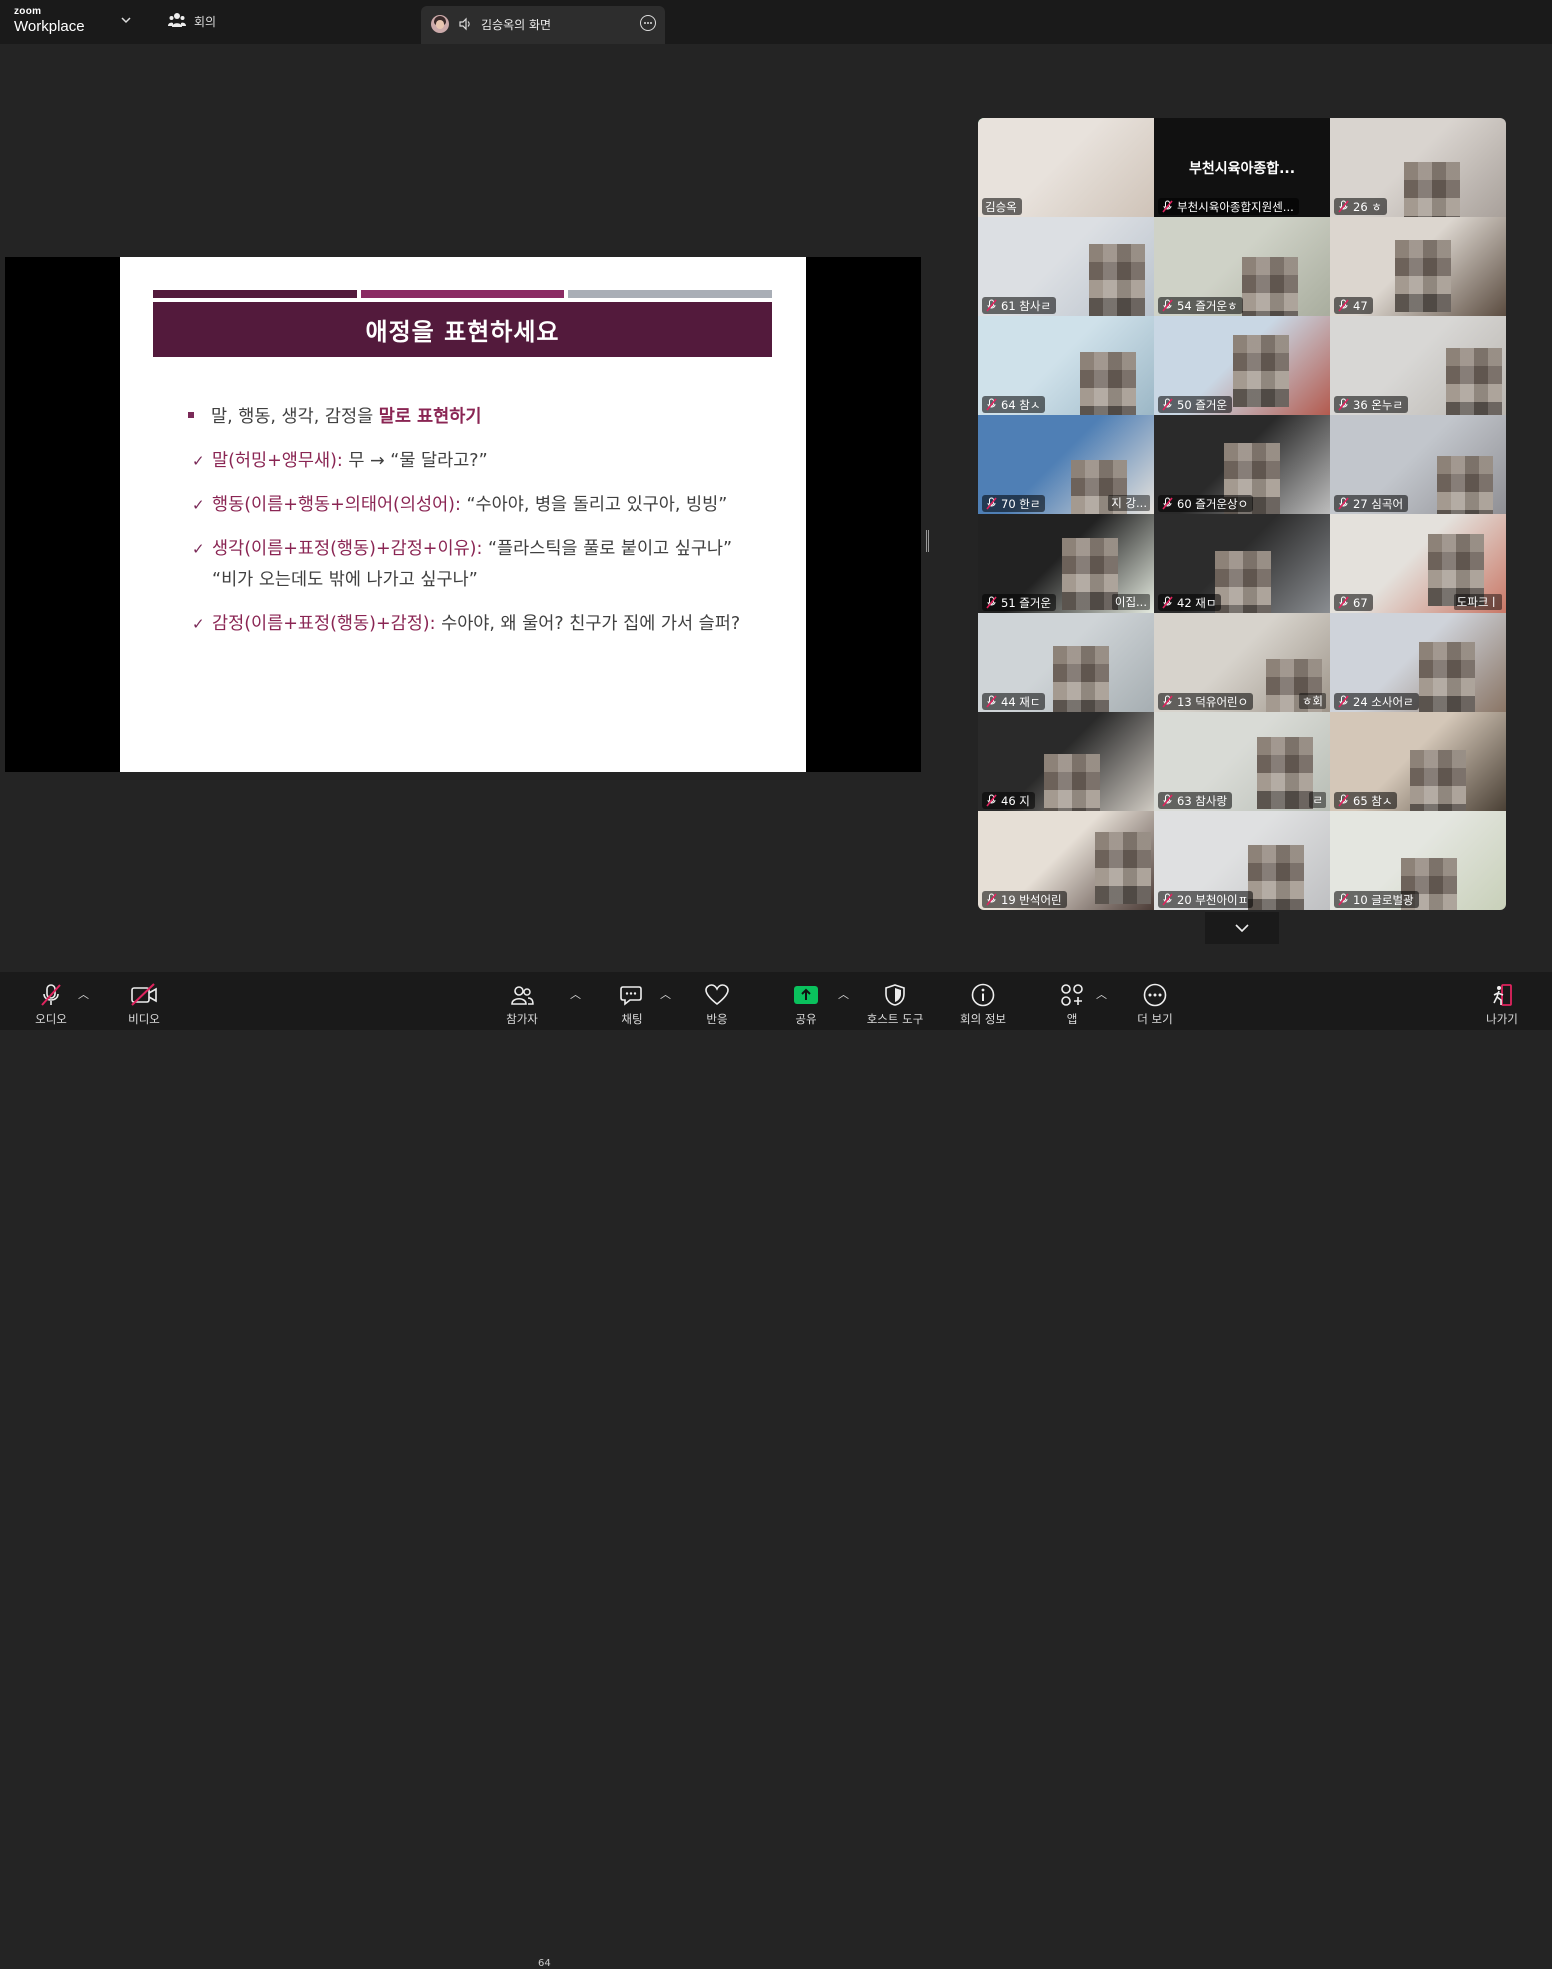 Image resolution: width=1552 pixels, height=1969 pixels. What do you see at coordinates (1242, 266) in the screenshot?
I see `participant-tile: 54 즐거운ㅎ` at bounding box center [1242, 266].